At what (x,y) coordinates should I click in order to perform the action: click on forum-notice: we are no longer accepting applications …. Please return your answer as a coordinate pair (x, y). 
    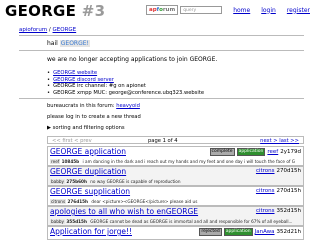
    Looking at the image, I should click on (132, 59).